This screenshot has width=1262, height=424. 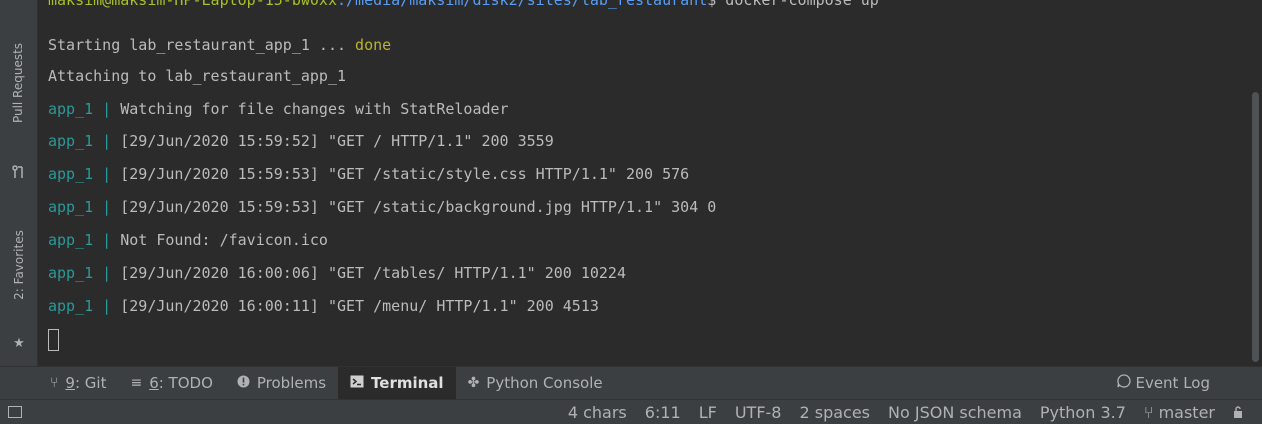 I want to click on python-console-label: Python Console, so click(x=544, y=383).